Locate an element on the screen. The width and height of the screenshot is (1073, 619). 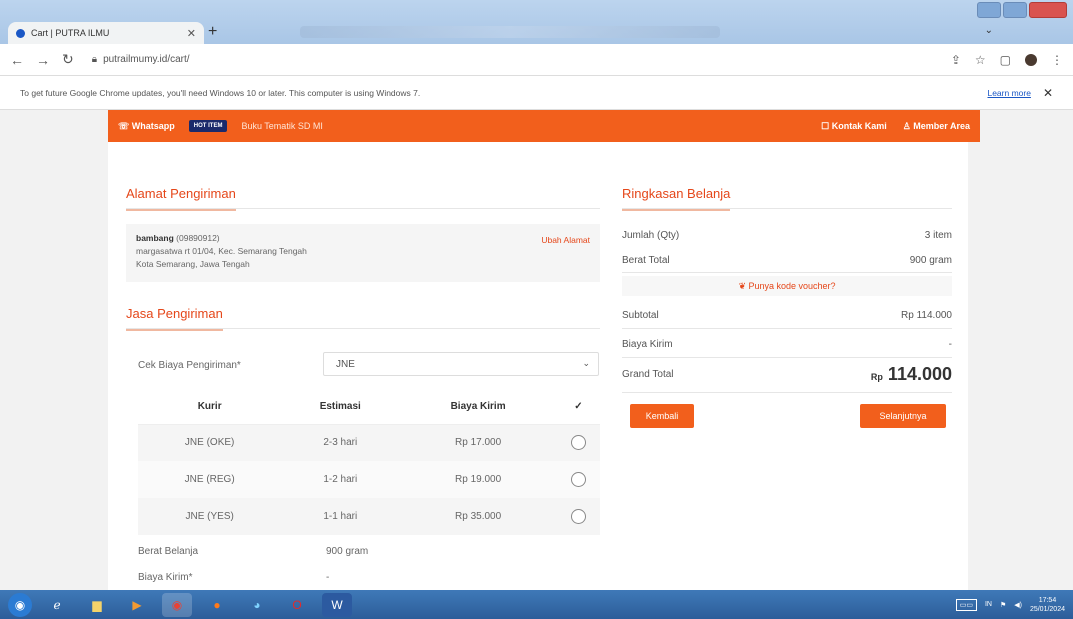
grand-total-value: Rp 114.000 is located at coordinates (911, 374).